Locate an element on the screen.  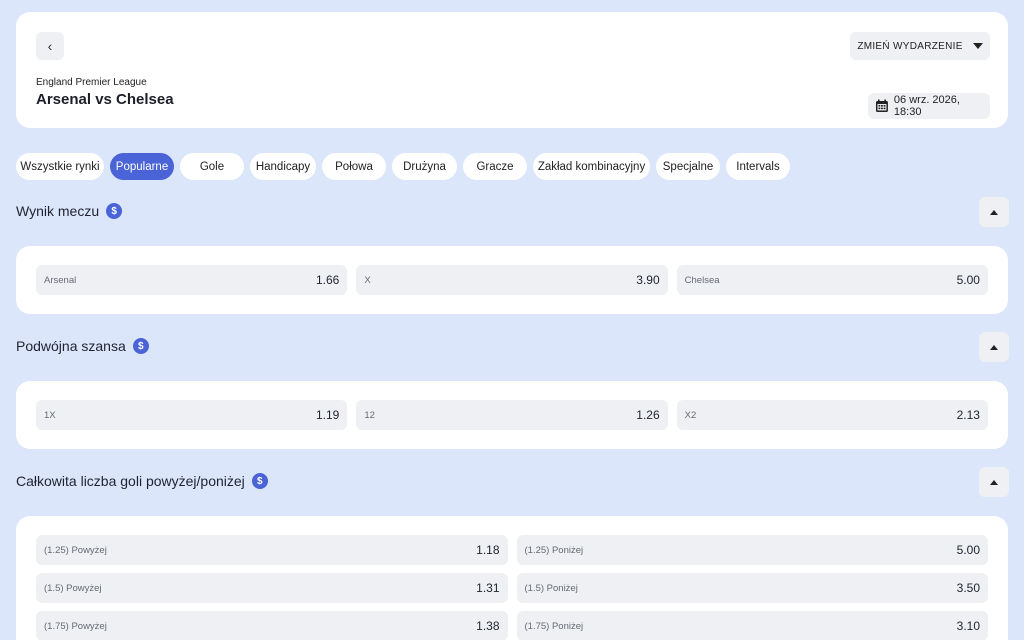
odd-label: (1.25) Powyżej is located at coordinates (75, 550).